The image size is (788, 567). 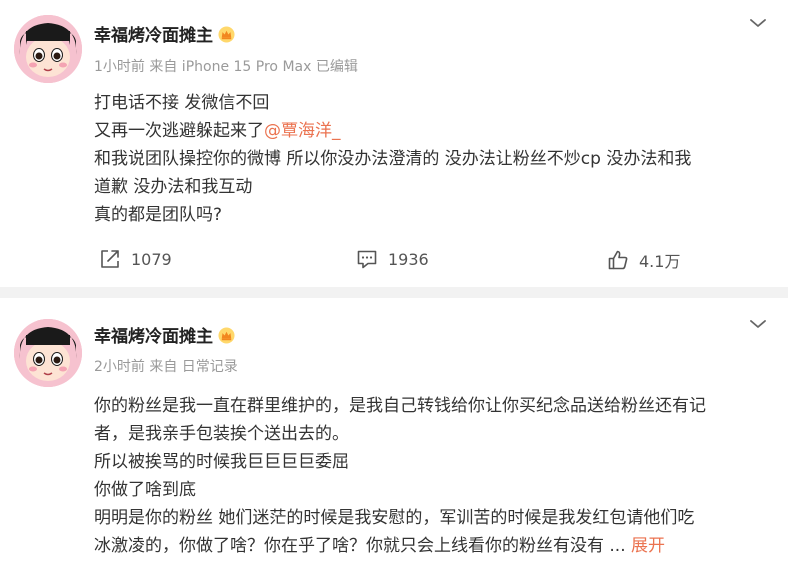 I want to click on post-meta: 2小时前 来自 日常记录, so click(x=166, y=367).